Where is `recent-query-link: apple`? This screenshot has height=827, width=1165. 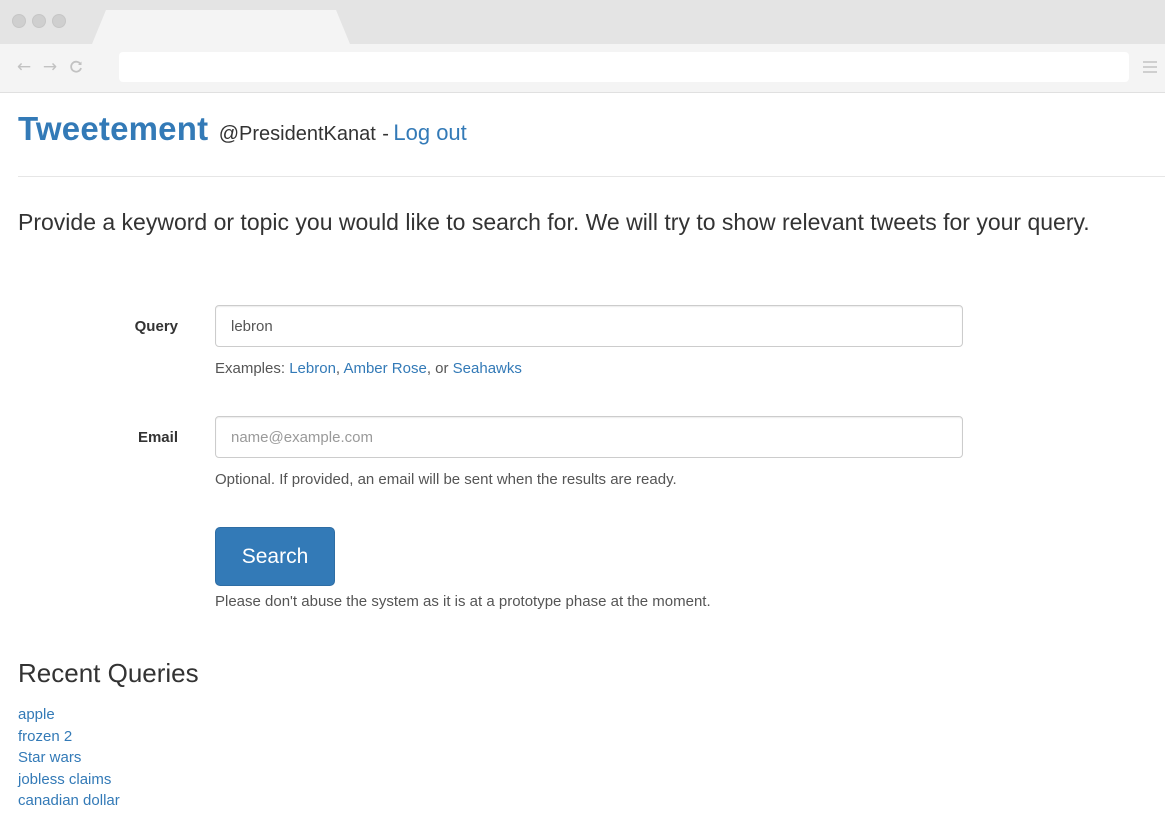
recent-query-link: apple is located at coordinates (36, 714).